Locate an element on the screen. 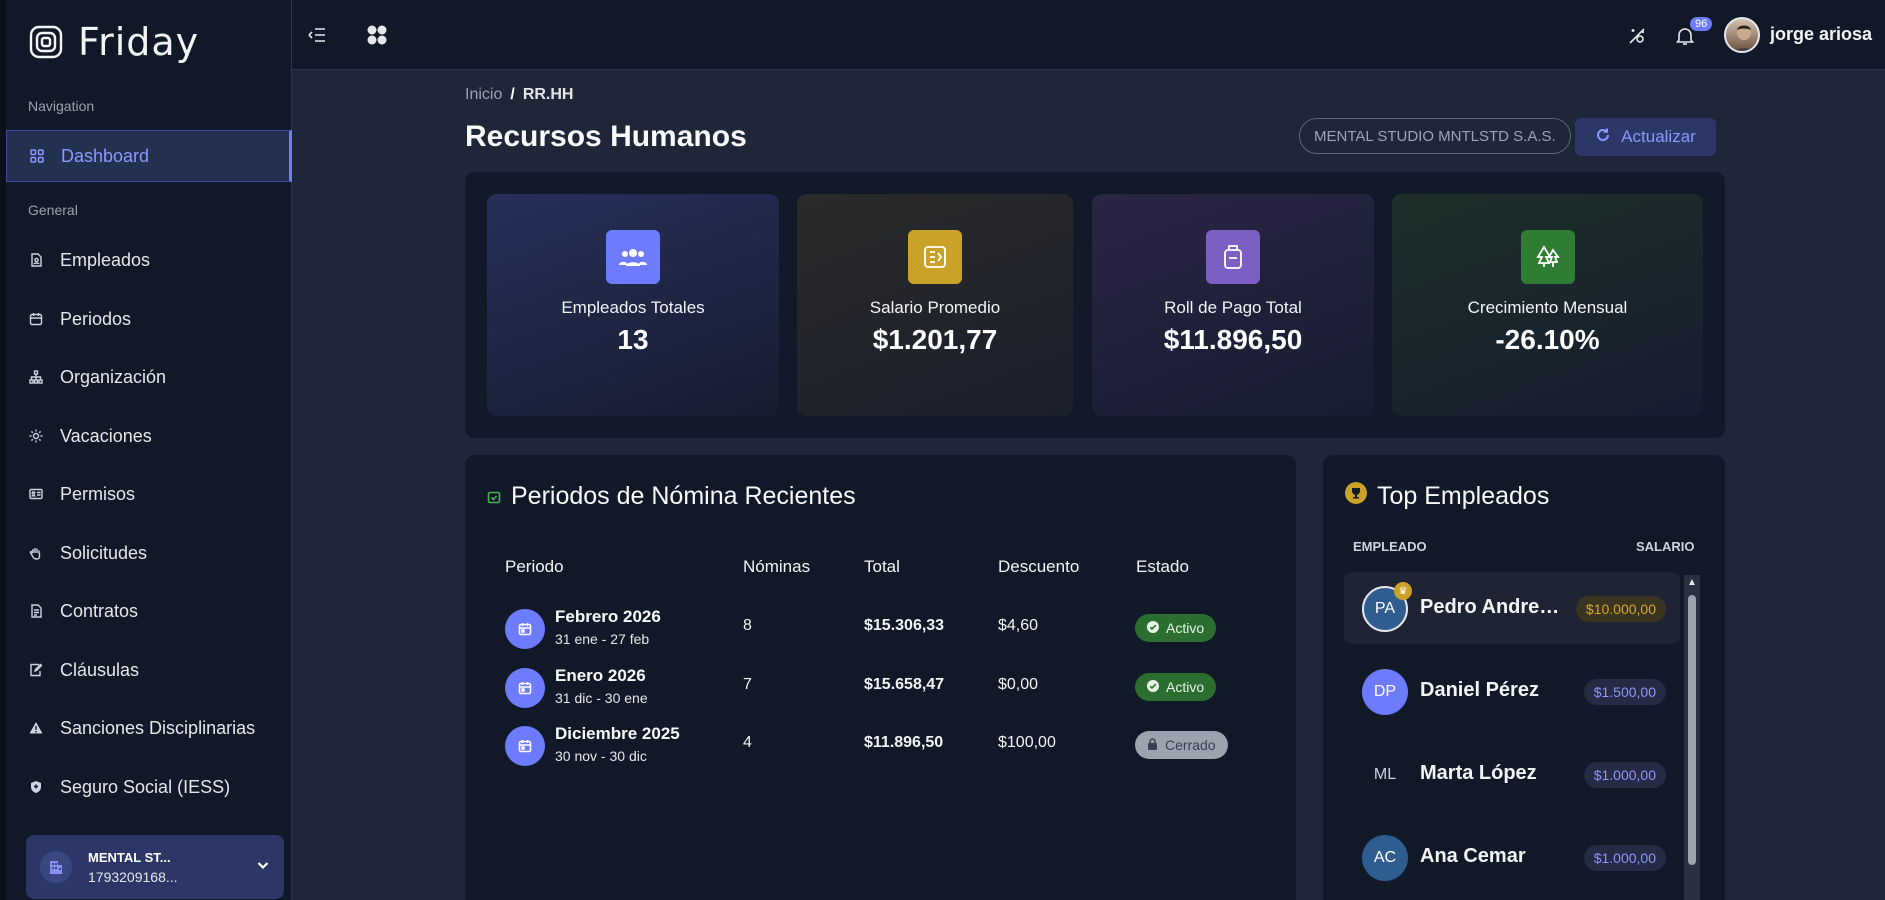 The width and height of the screenshot is (1885, 900). wallet-icon is located at coordinates (1233, 257).